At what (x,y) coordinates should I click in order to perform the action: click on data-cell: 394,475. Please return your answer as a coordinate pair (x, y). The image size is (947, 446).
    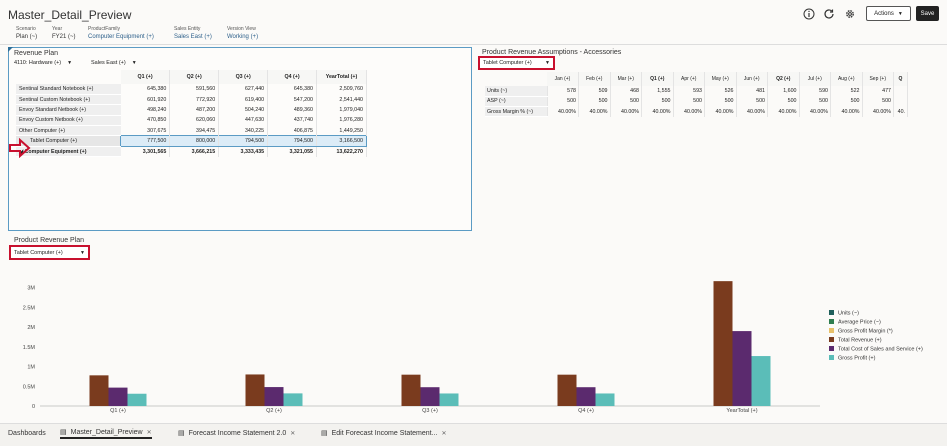
    Looking at the image, I should click on (194, 130).